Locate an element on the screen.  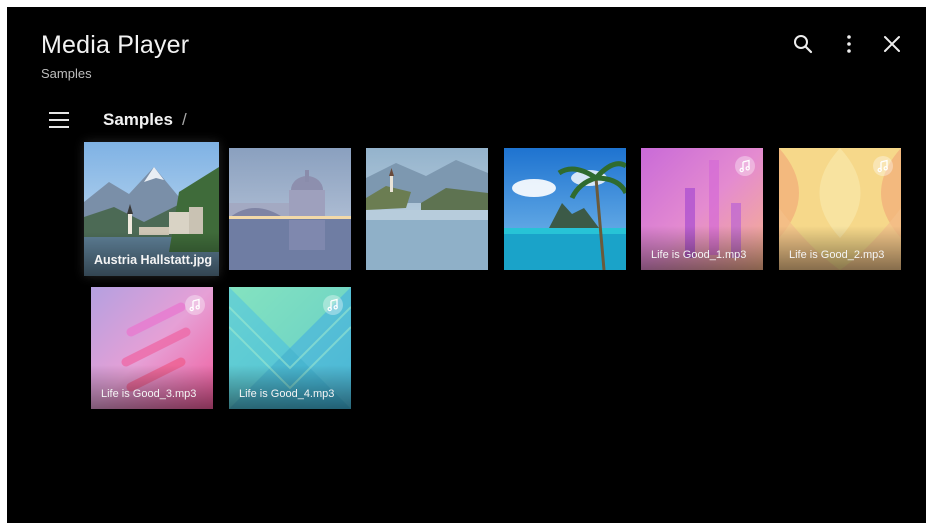
media-tile-music-3: Life is Good_3.mp3 is located at coordinates (152, 348).